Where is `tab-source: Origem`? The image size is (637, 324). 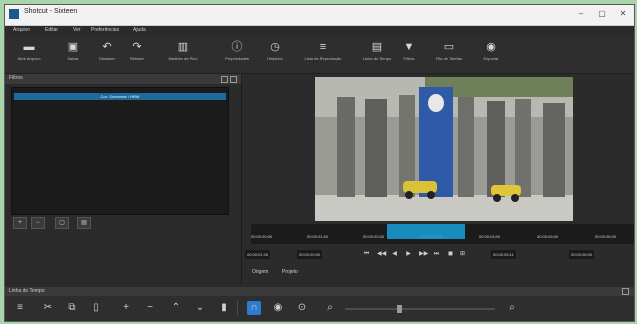
tab-source: Origem is located at coordinates (260, 272).